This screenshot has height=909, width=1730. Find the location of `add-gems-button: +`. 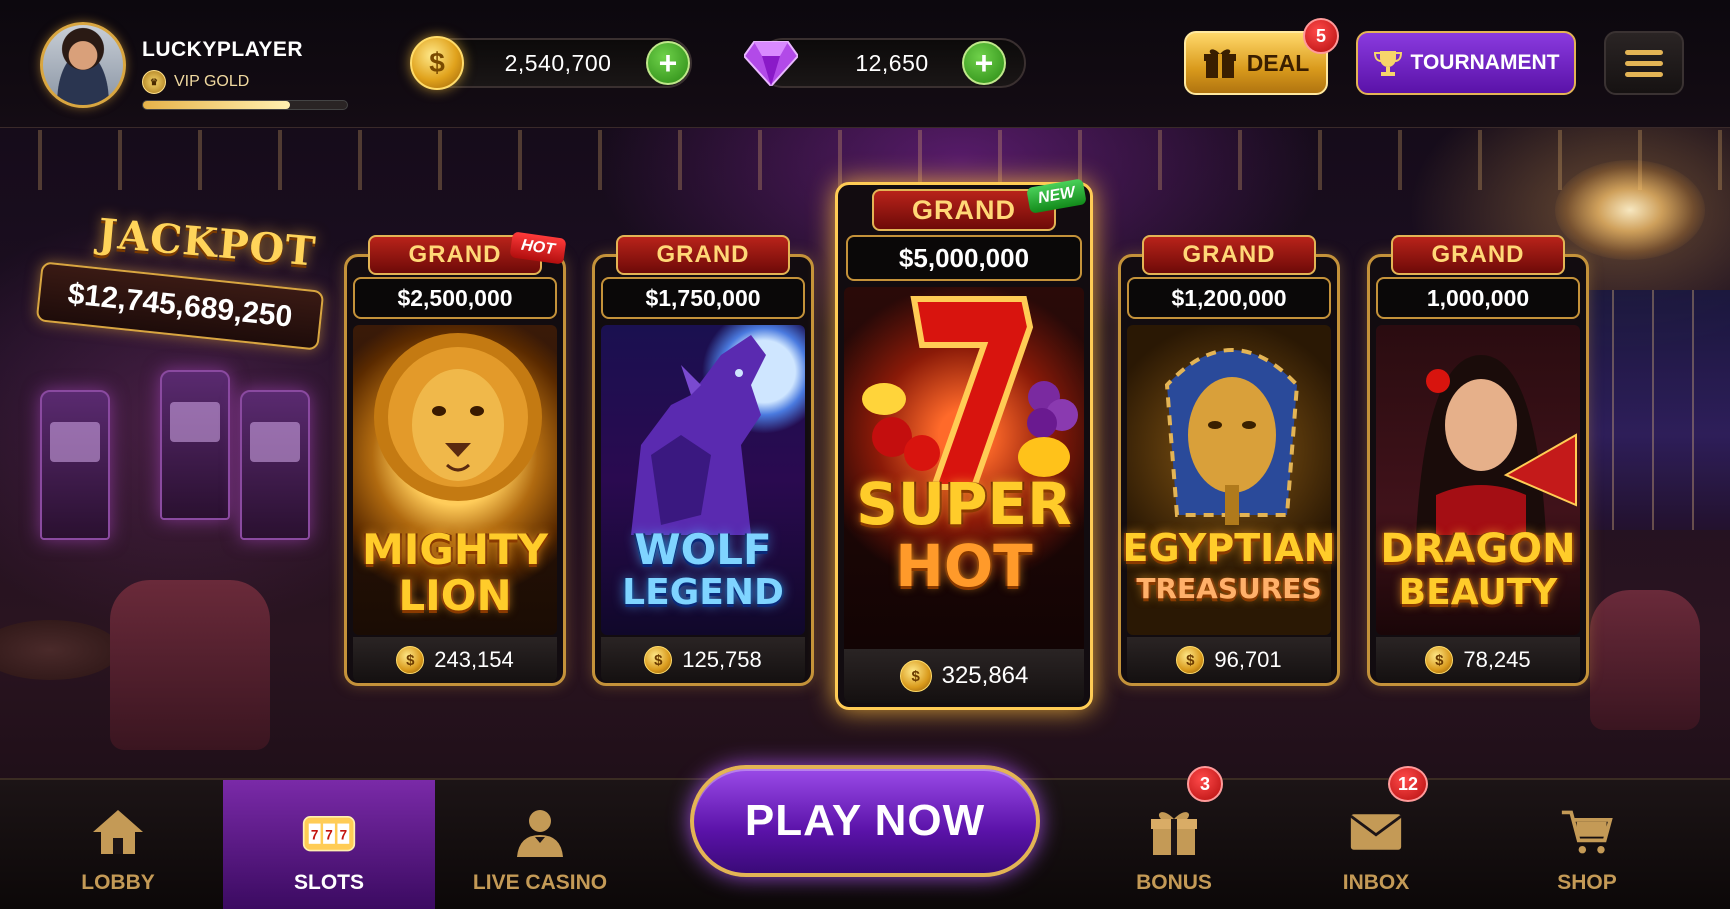

add-gems-button: + is located at coordinates (984, 63).